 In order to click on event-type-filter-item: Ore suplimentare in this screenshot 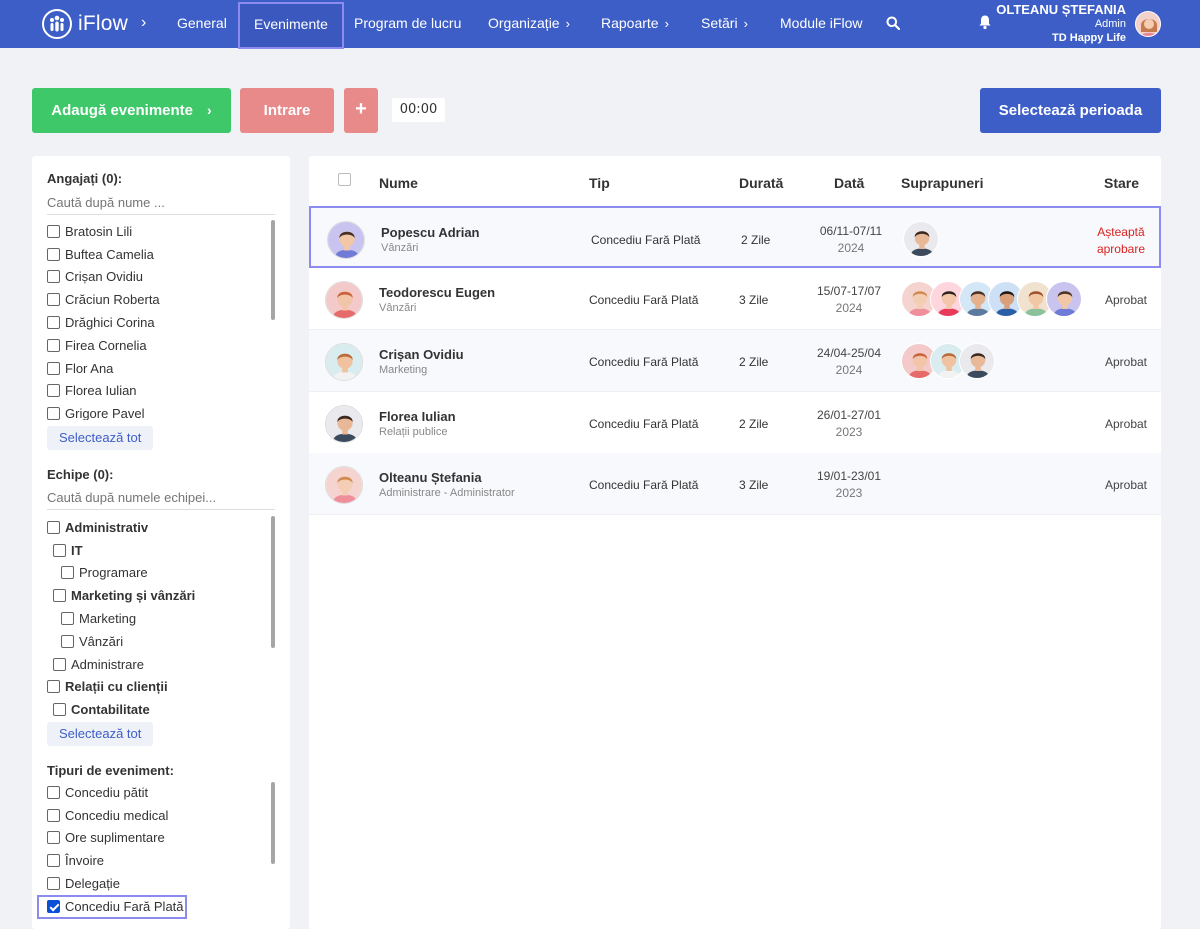, I will do `click(162, 838)`.